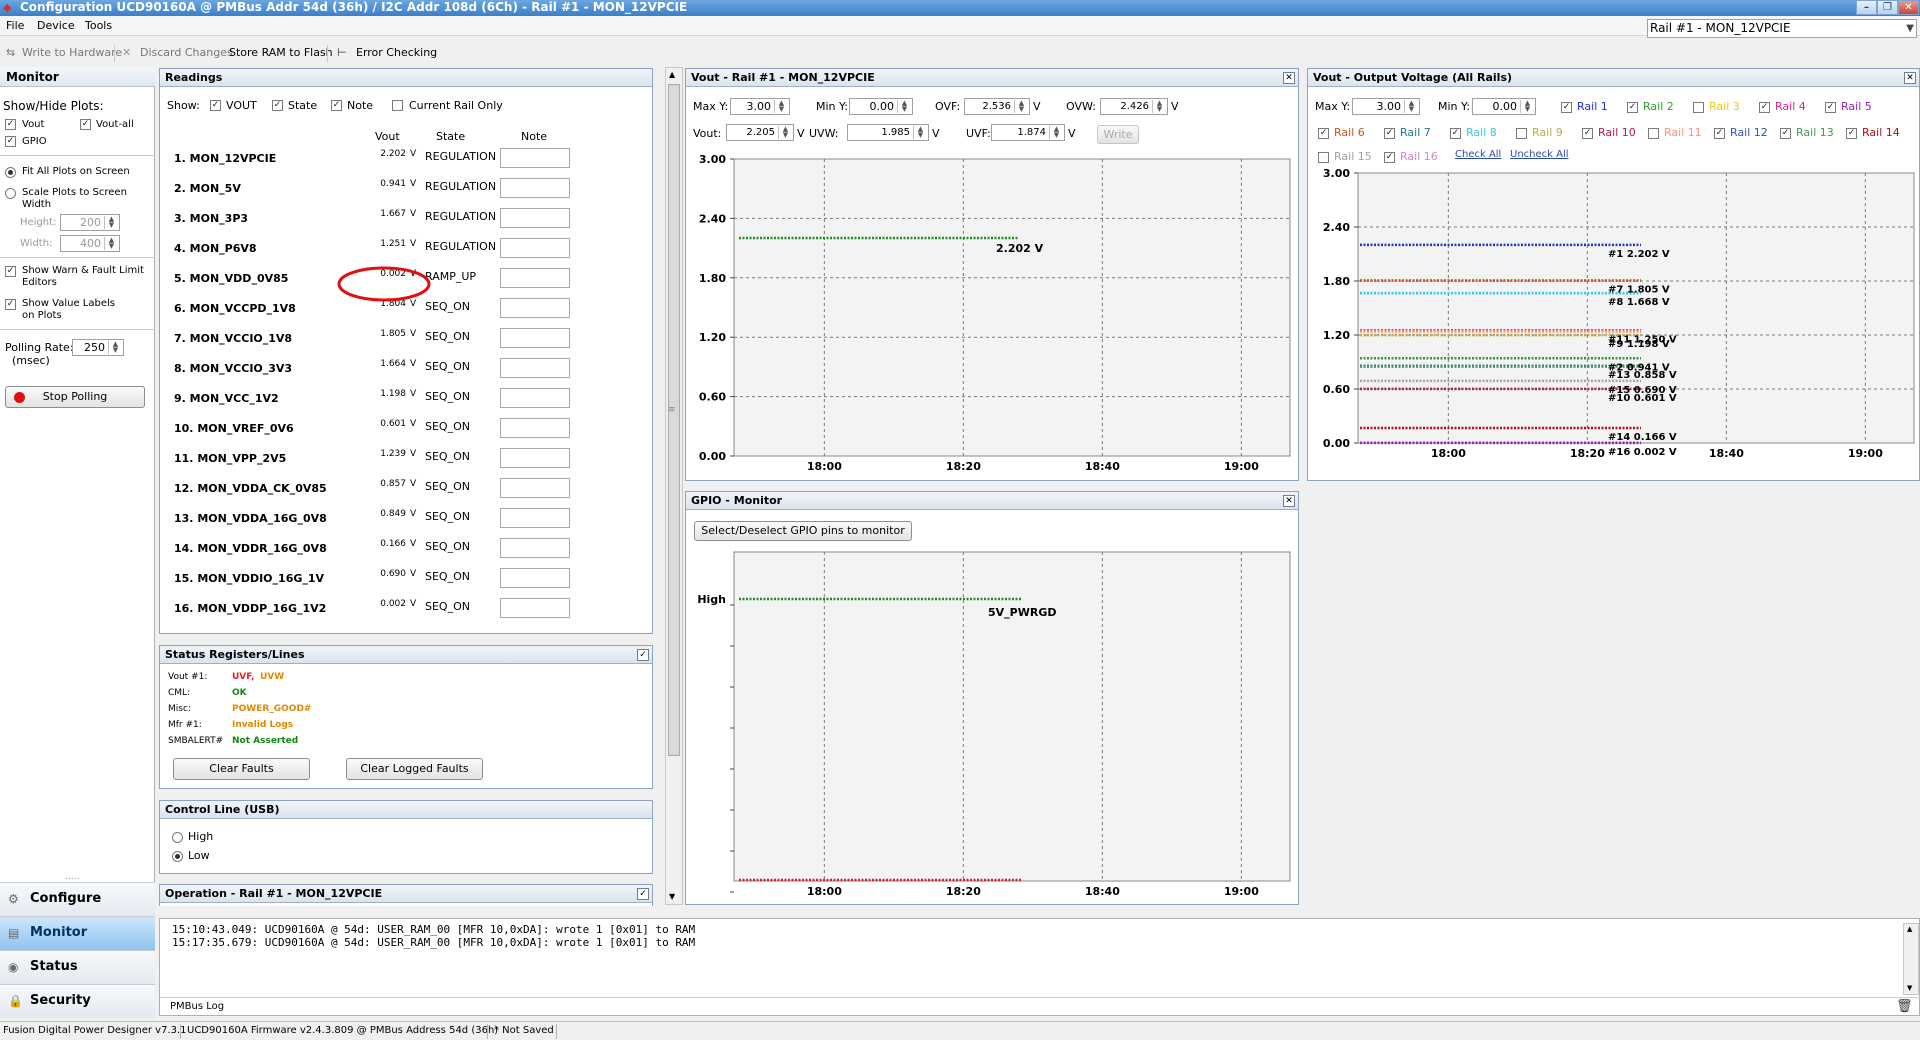  Describe the element at coordinates (10, 271) in the screenshot. I see `warn-fault-checkbox: ✓` at that location.